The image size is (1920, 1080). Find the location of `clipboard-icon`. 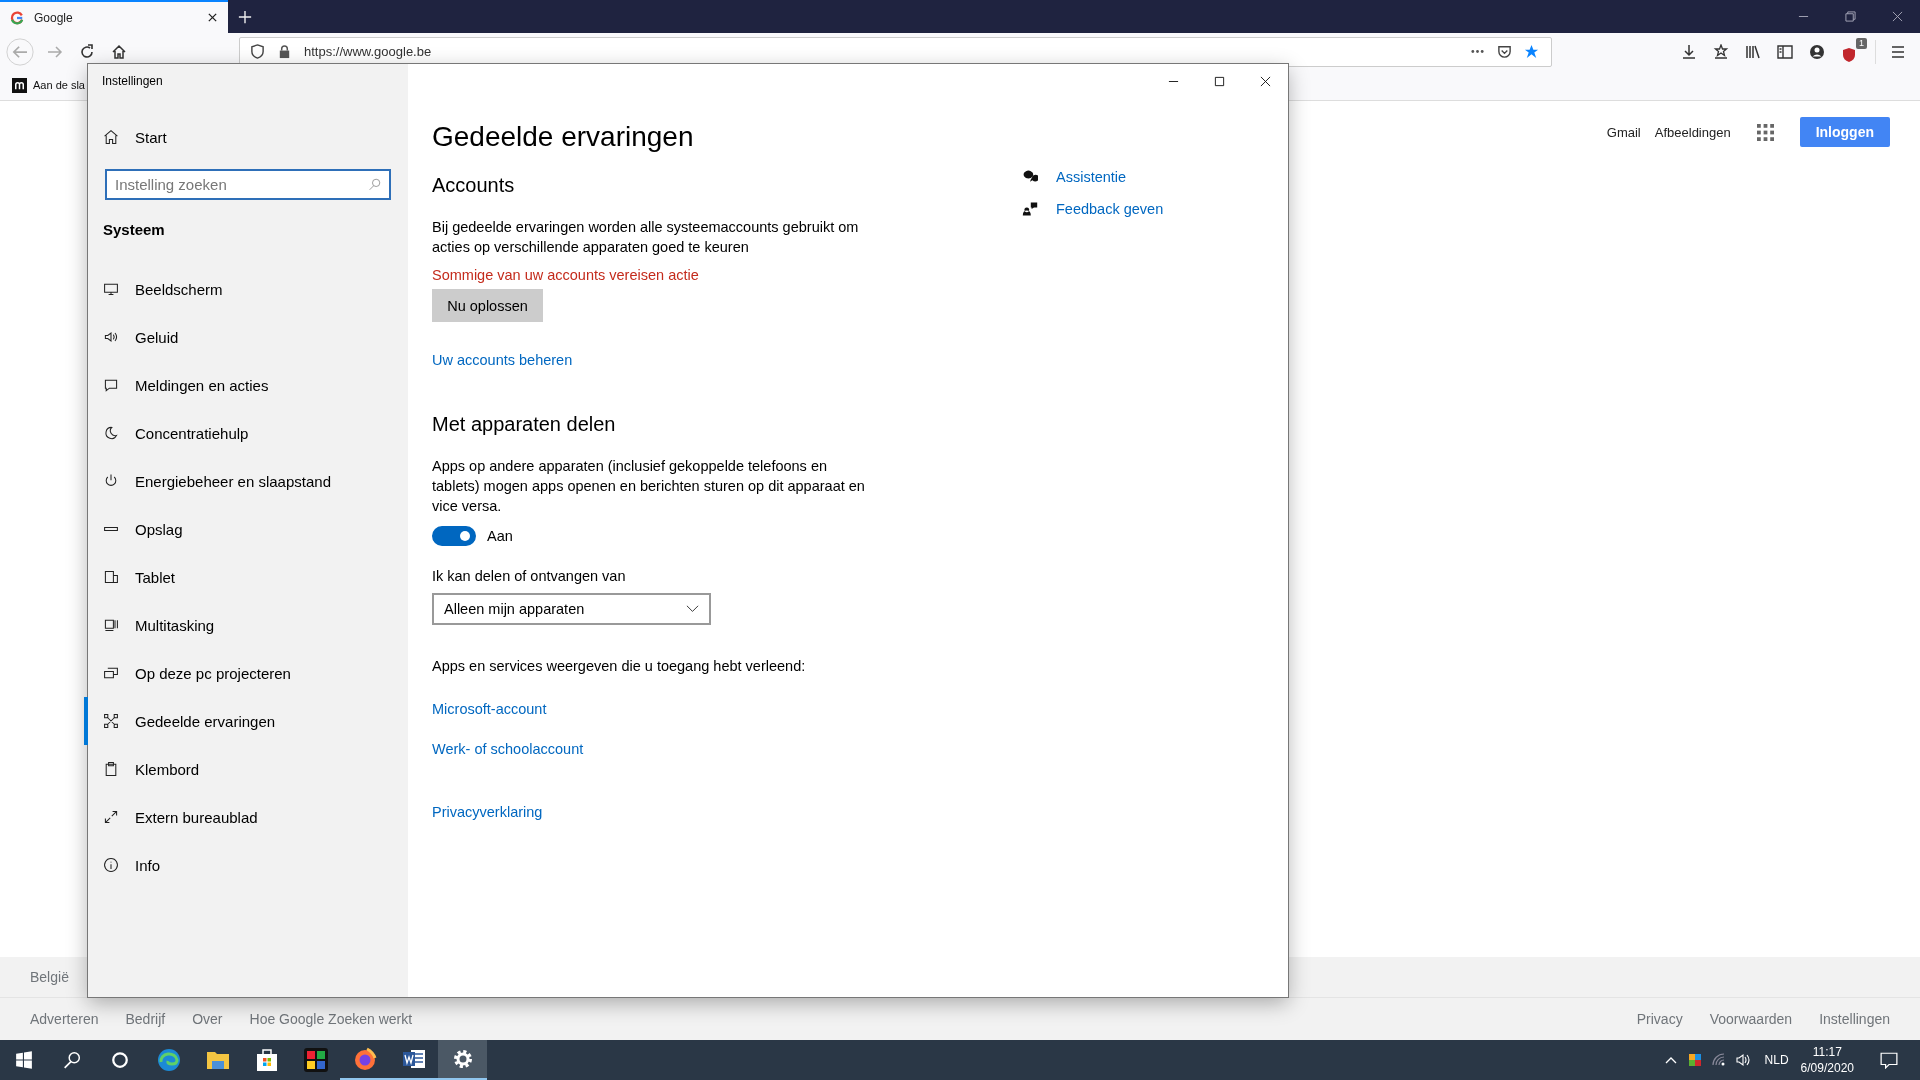

clipboard-icon is located at coordinates (111, 769).